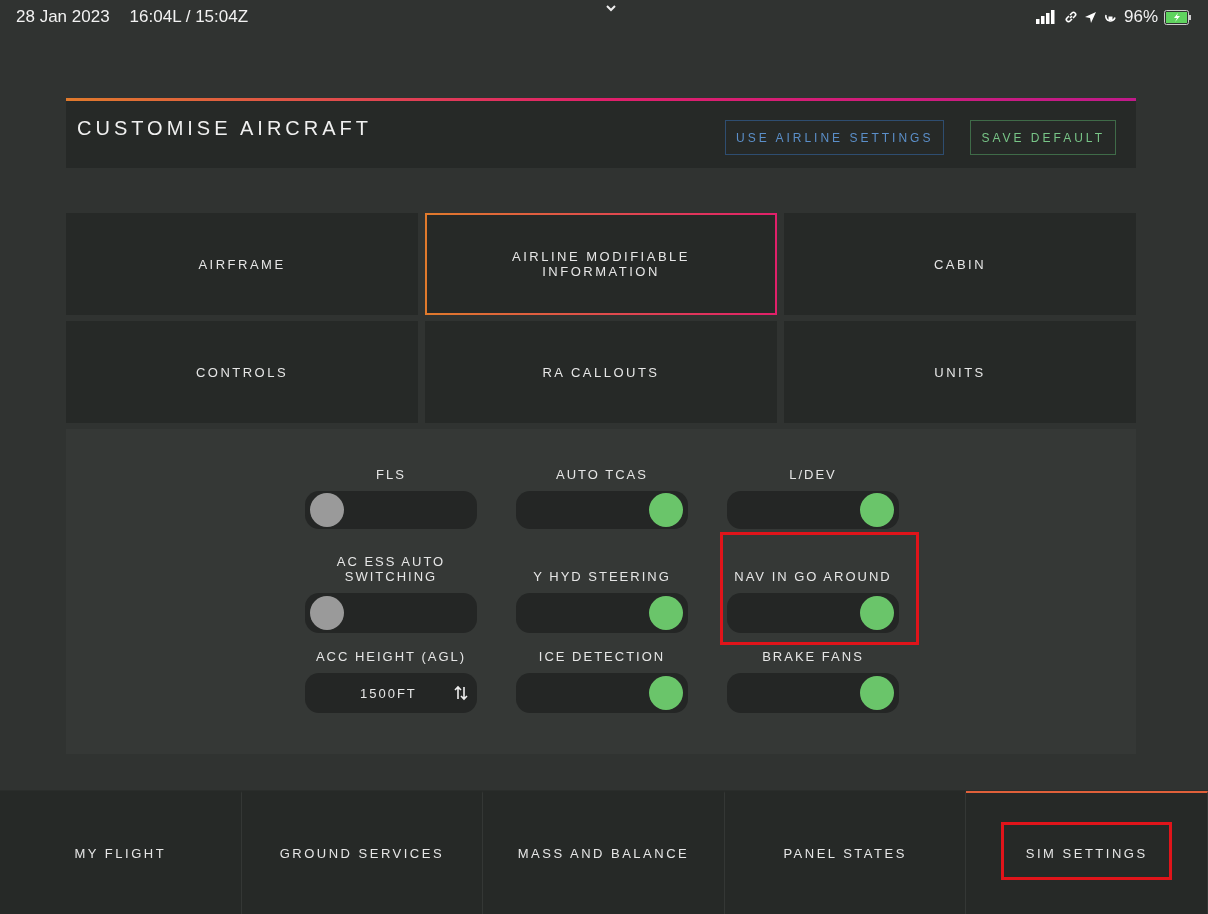  Describe the element at coordinates (601, 264) in the screenshot. I see `category-tab: AIRLINE MODIFIABLE INFORMATION` at that location.